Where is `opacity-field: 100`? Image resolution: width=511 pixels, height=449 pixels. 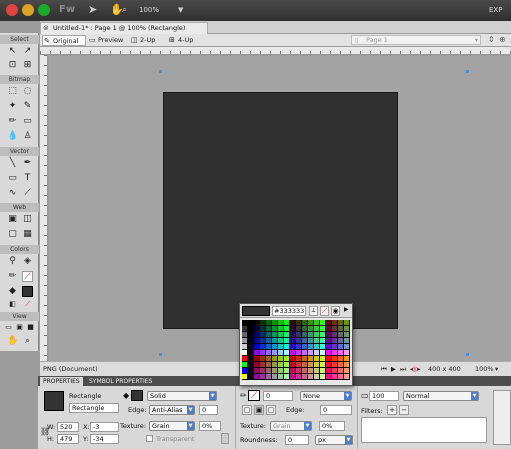 opacity-field: 100 is located at coordinates (384, 396).